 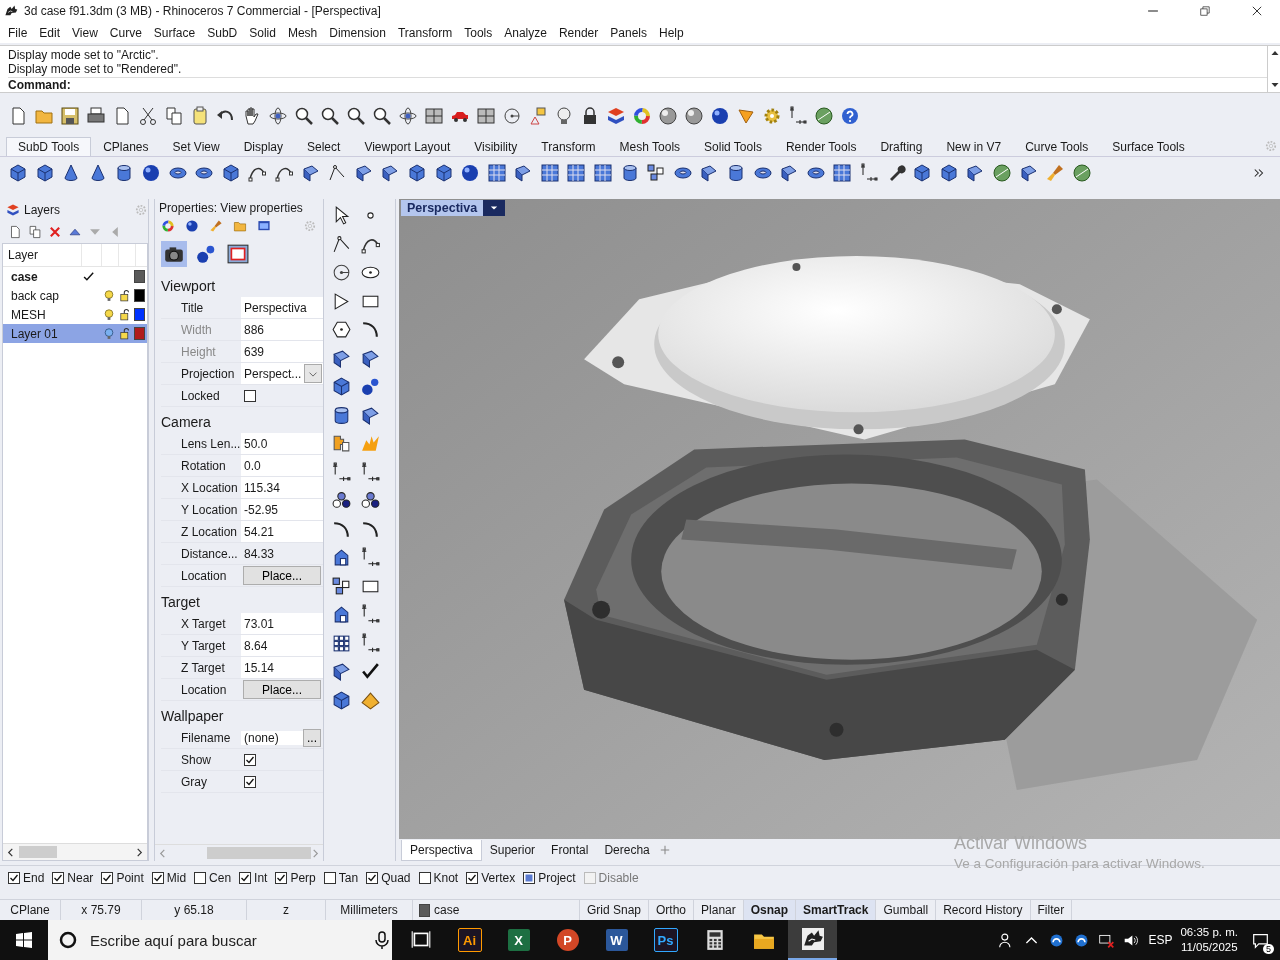 I want to click on brush-icon, so click(x=1055, y=173).